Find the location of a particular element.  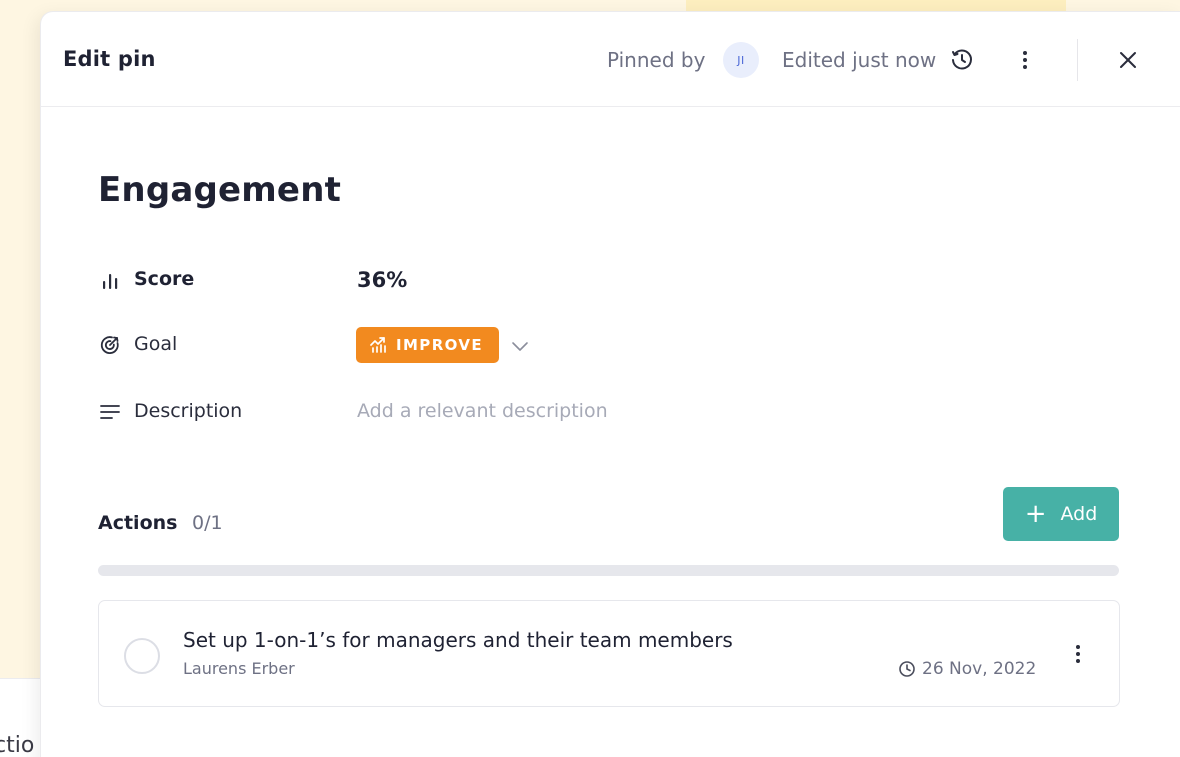

modal-header: Edit pin Pinned by JI Edited just now is located at coordinates (610, 59).